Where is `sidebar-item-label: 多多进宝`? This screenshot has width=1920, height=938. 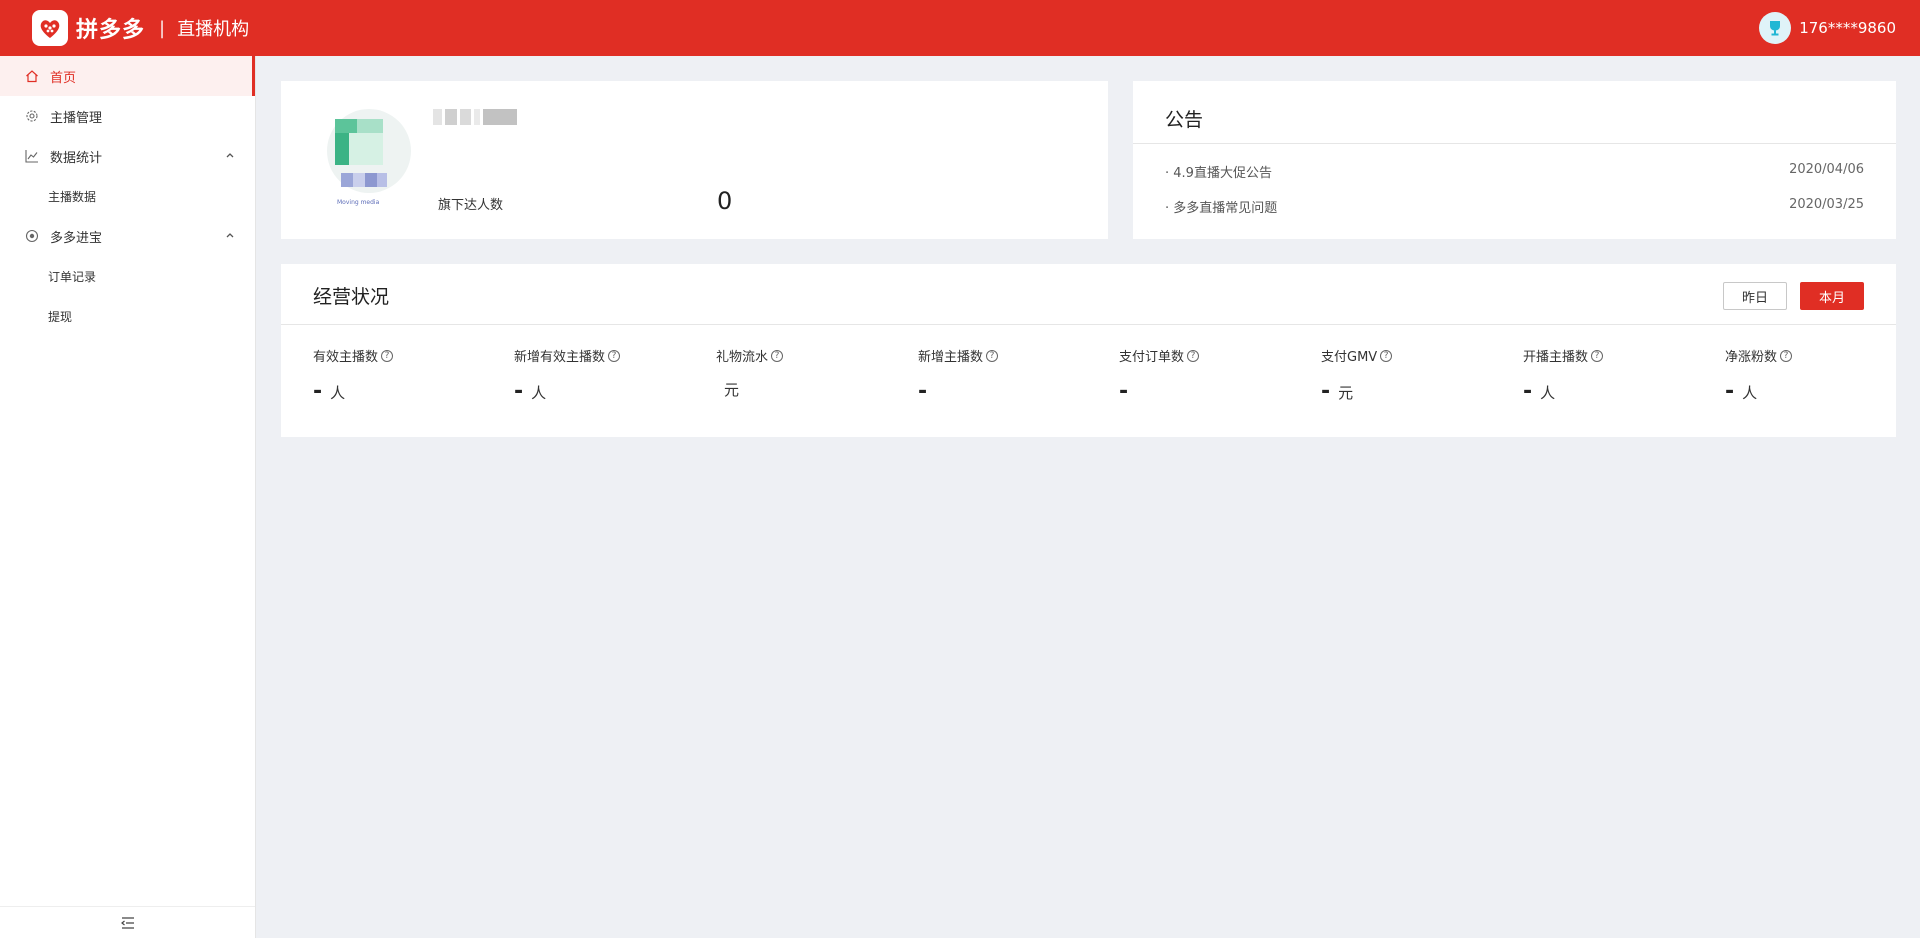
sidebar-item-label: 多多进宝 is located at coordinates (76, 238).